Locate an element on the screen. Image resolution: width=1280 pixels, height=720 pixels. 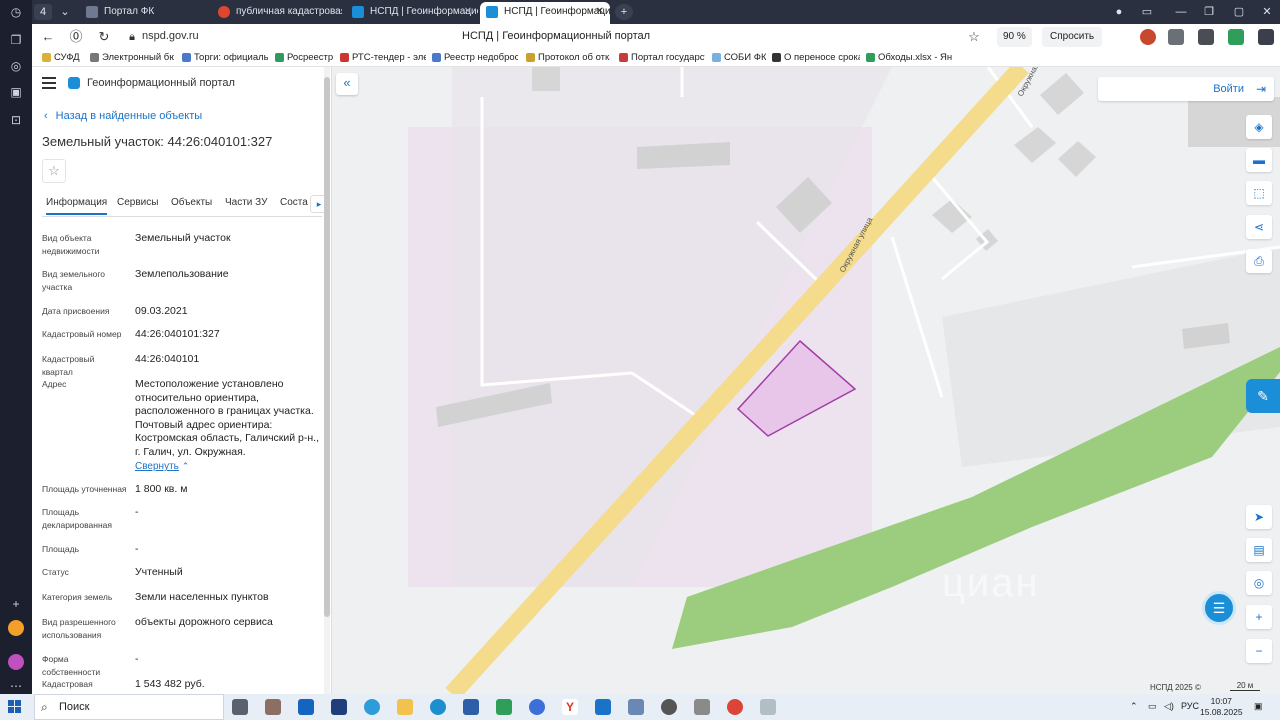
back-arrow-icon: ← is located at coordinates (48, 37).